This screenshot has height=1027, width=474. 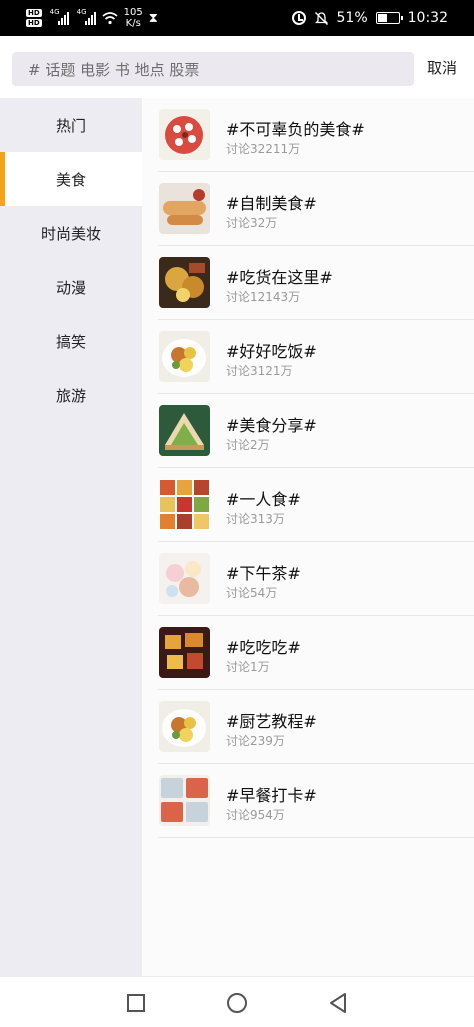 I want to click on status-right: 51% 10:32, so click(x=369, y=18).